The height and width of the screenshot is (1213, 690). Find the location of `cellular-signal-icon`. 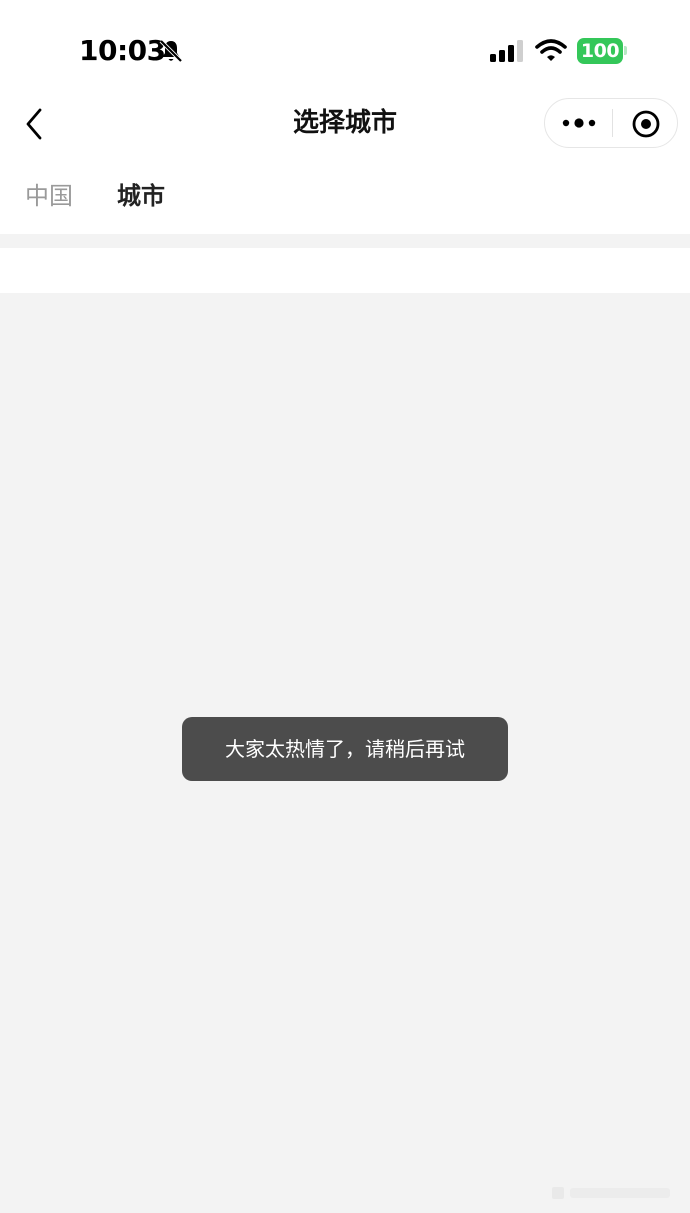

cellular-signal-icon is located at coordinates (506, 51).